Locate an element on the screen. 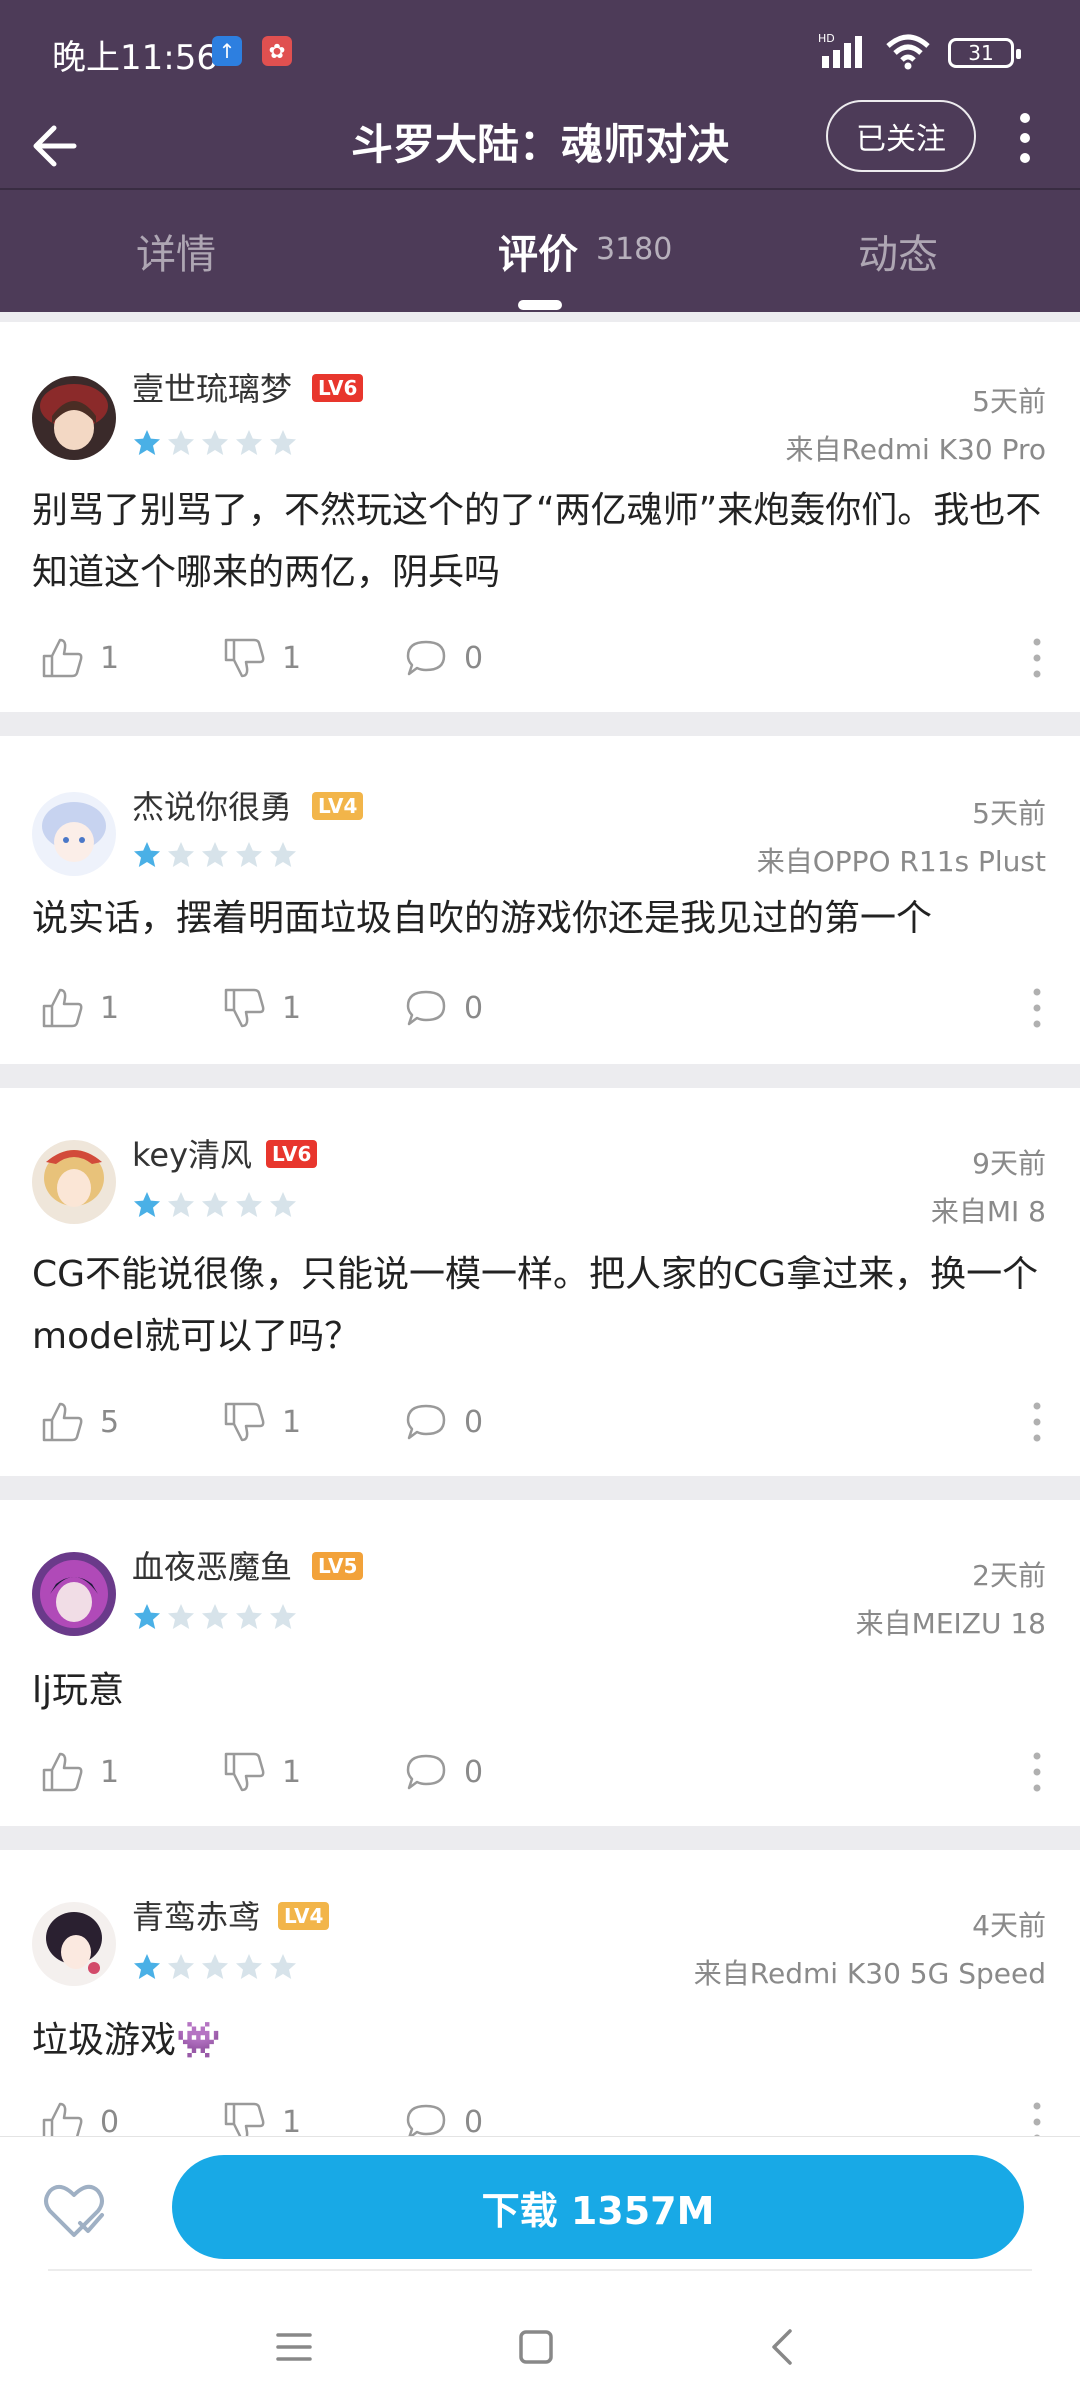  level-badge: LV5 is located at coordinates (338, 1566).